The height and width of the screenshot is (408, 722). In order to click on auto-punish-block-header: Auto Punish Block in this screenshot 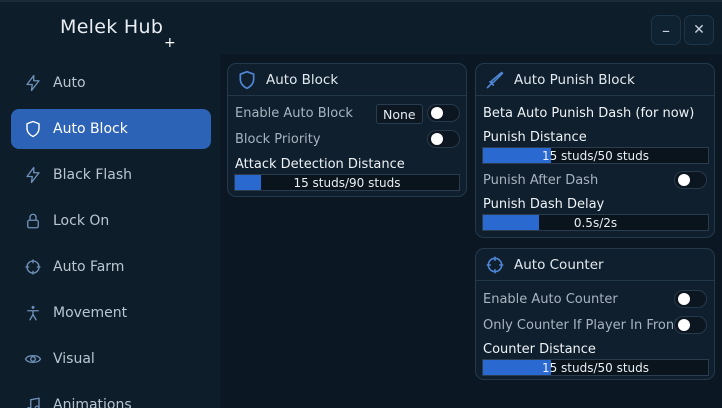, I will do `click(595, 80)`.